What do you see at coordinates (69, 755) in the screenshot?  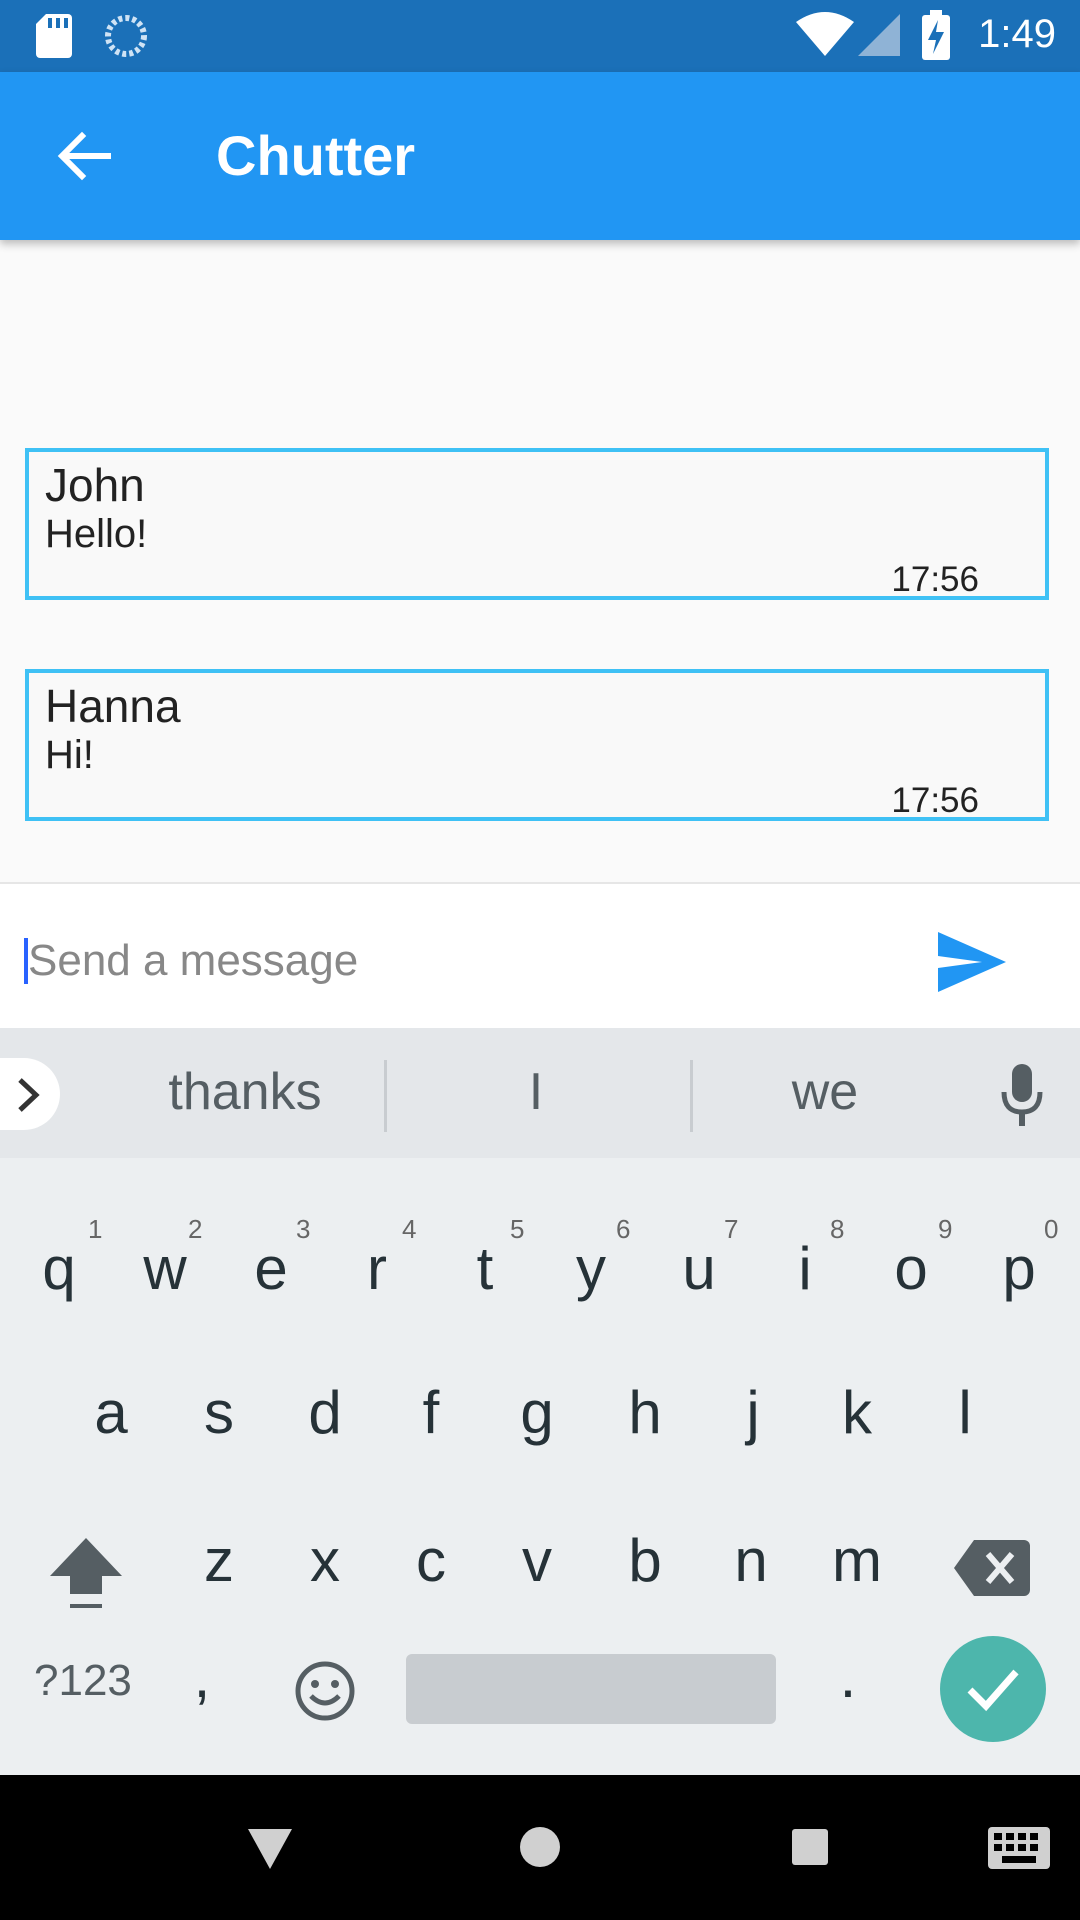 I see `message-text: Hi!` at bounding box center [69, 755].